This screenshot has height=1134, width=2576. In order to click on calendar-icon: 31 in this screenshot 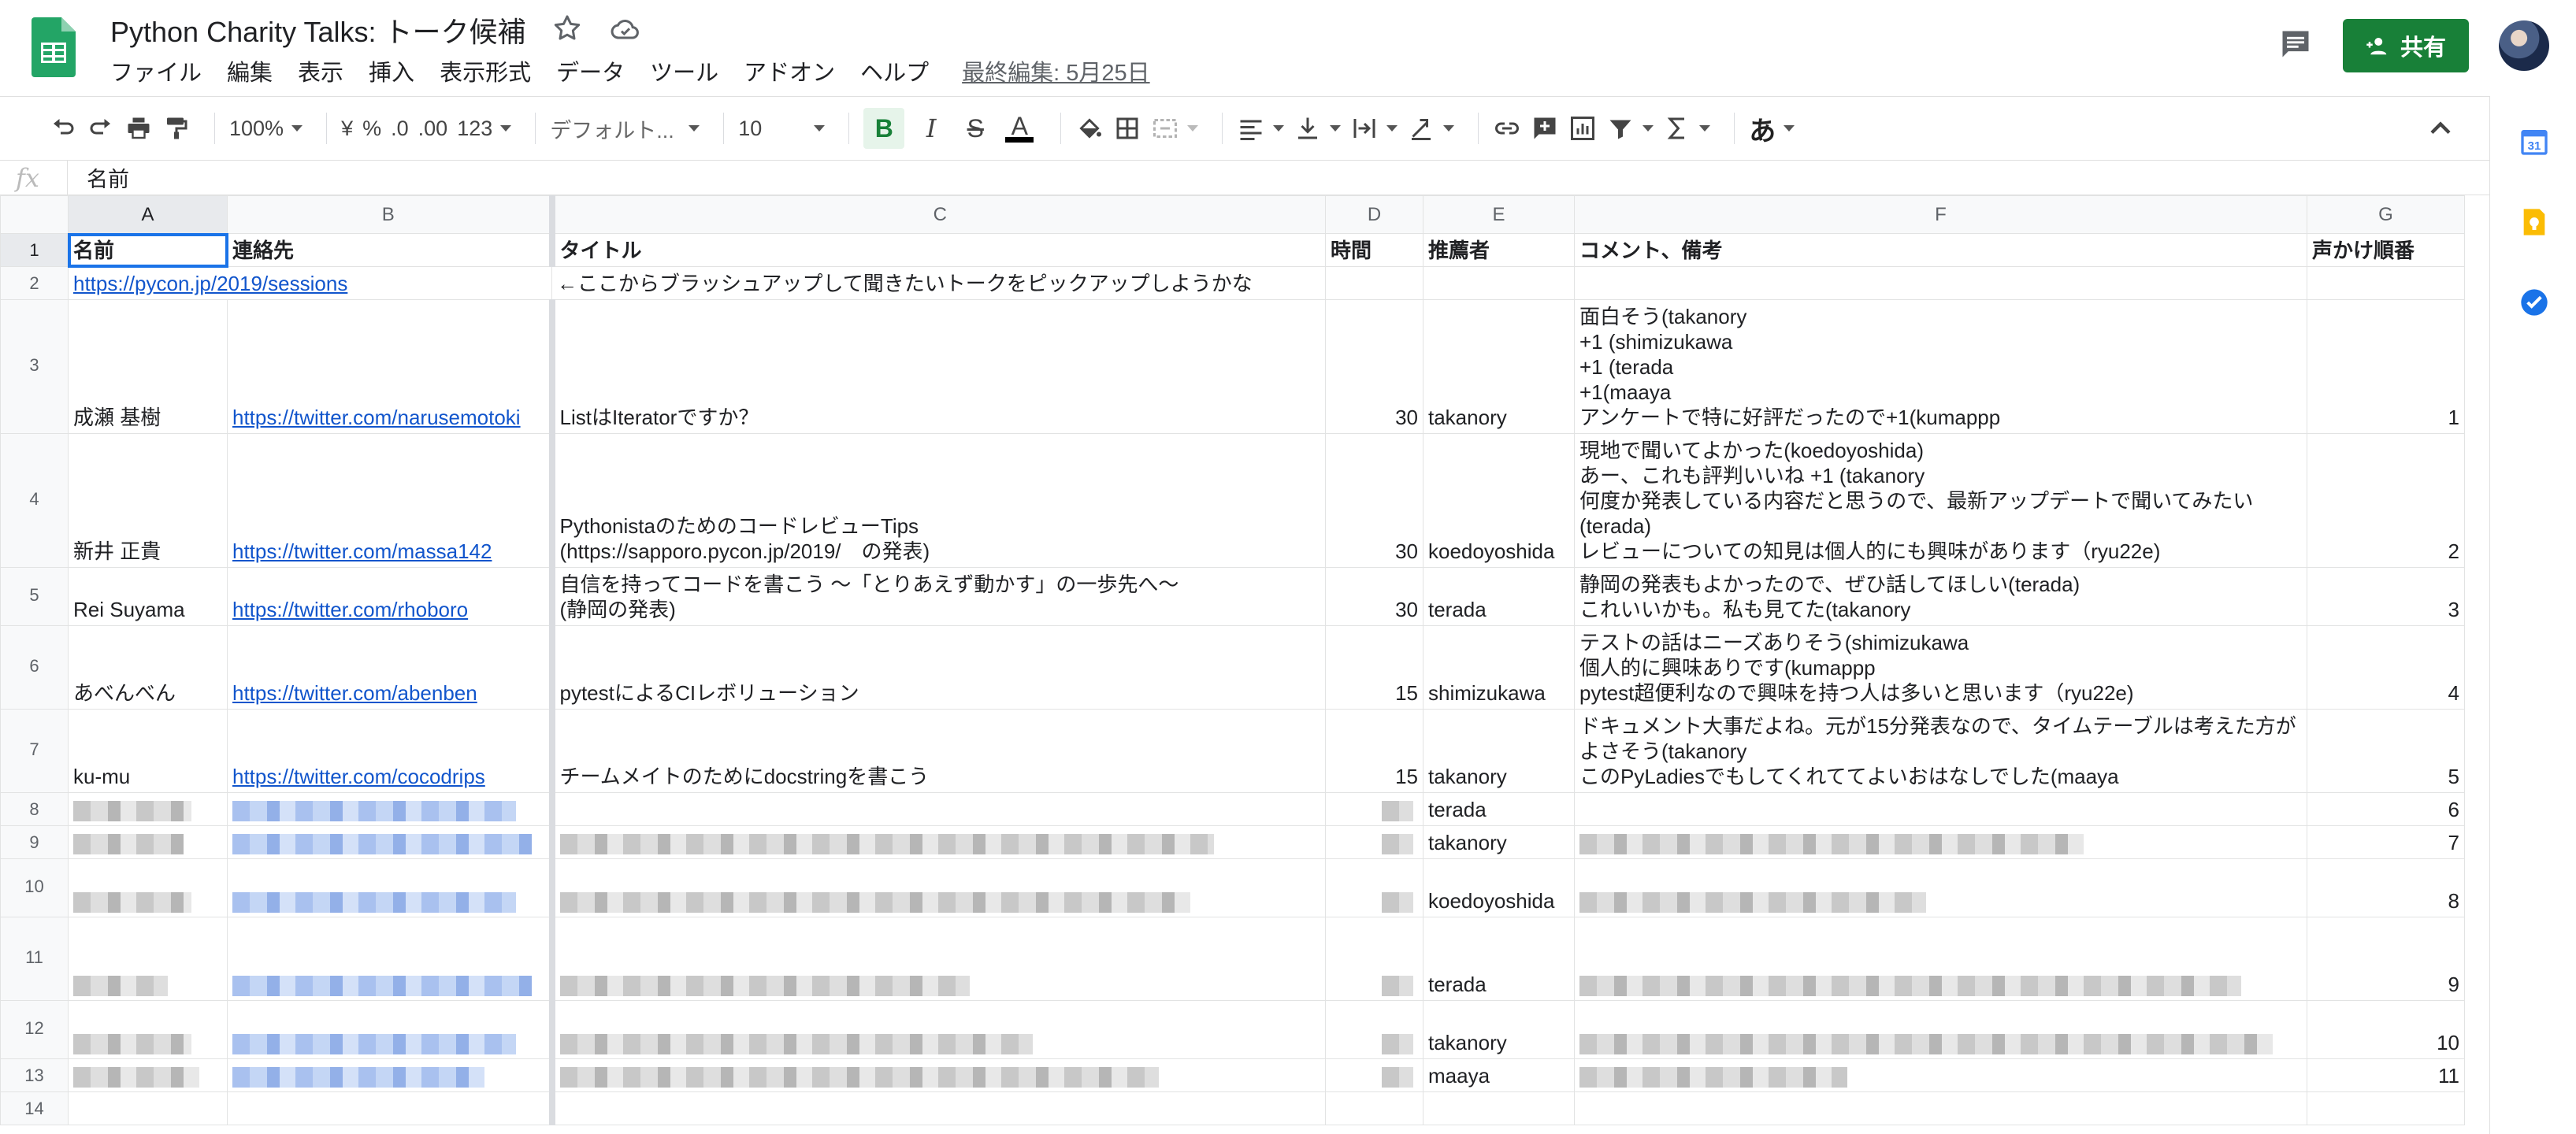, I will do `click(2534, 142)`.